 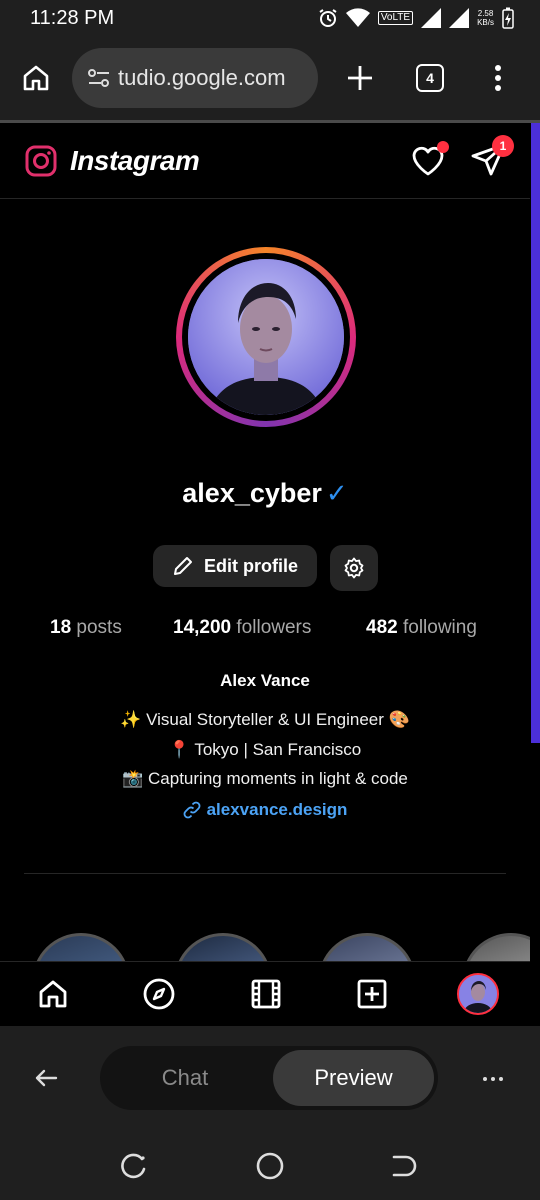 I want to click on story-highlights, so click(x=265, y=948).